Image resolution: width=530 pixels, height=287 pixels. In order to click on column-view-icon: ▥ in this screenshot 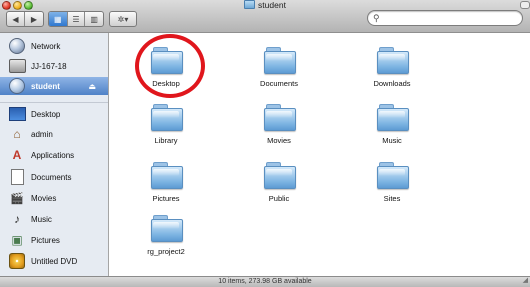, I will do `click(94, 19)`.